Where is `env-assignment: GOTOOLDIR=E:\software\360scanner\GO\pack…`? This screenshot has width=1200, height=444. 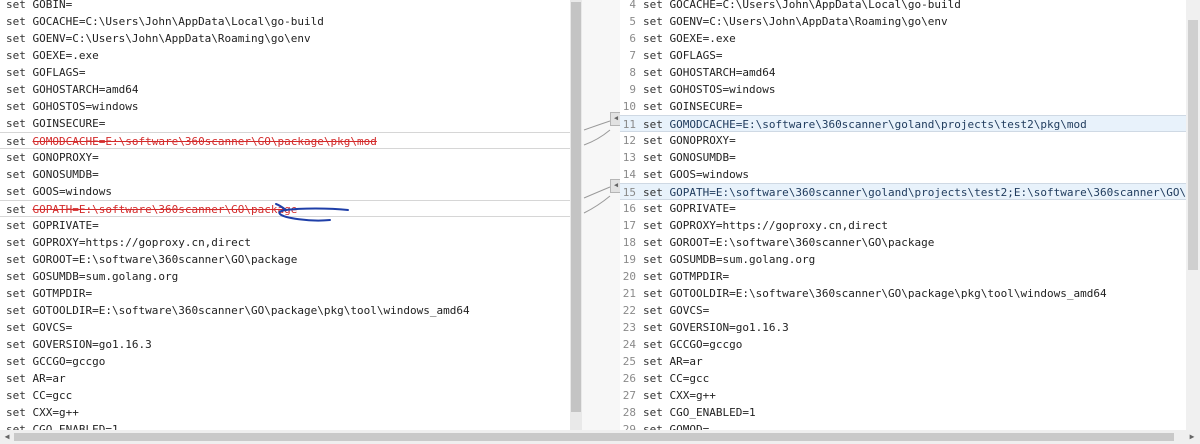
env-assignment: GOTOOLDIR=E:\software\360scanner\GO\pack… is located at coordinates (888, 293).